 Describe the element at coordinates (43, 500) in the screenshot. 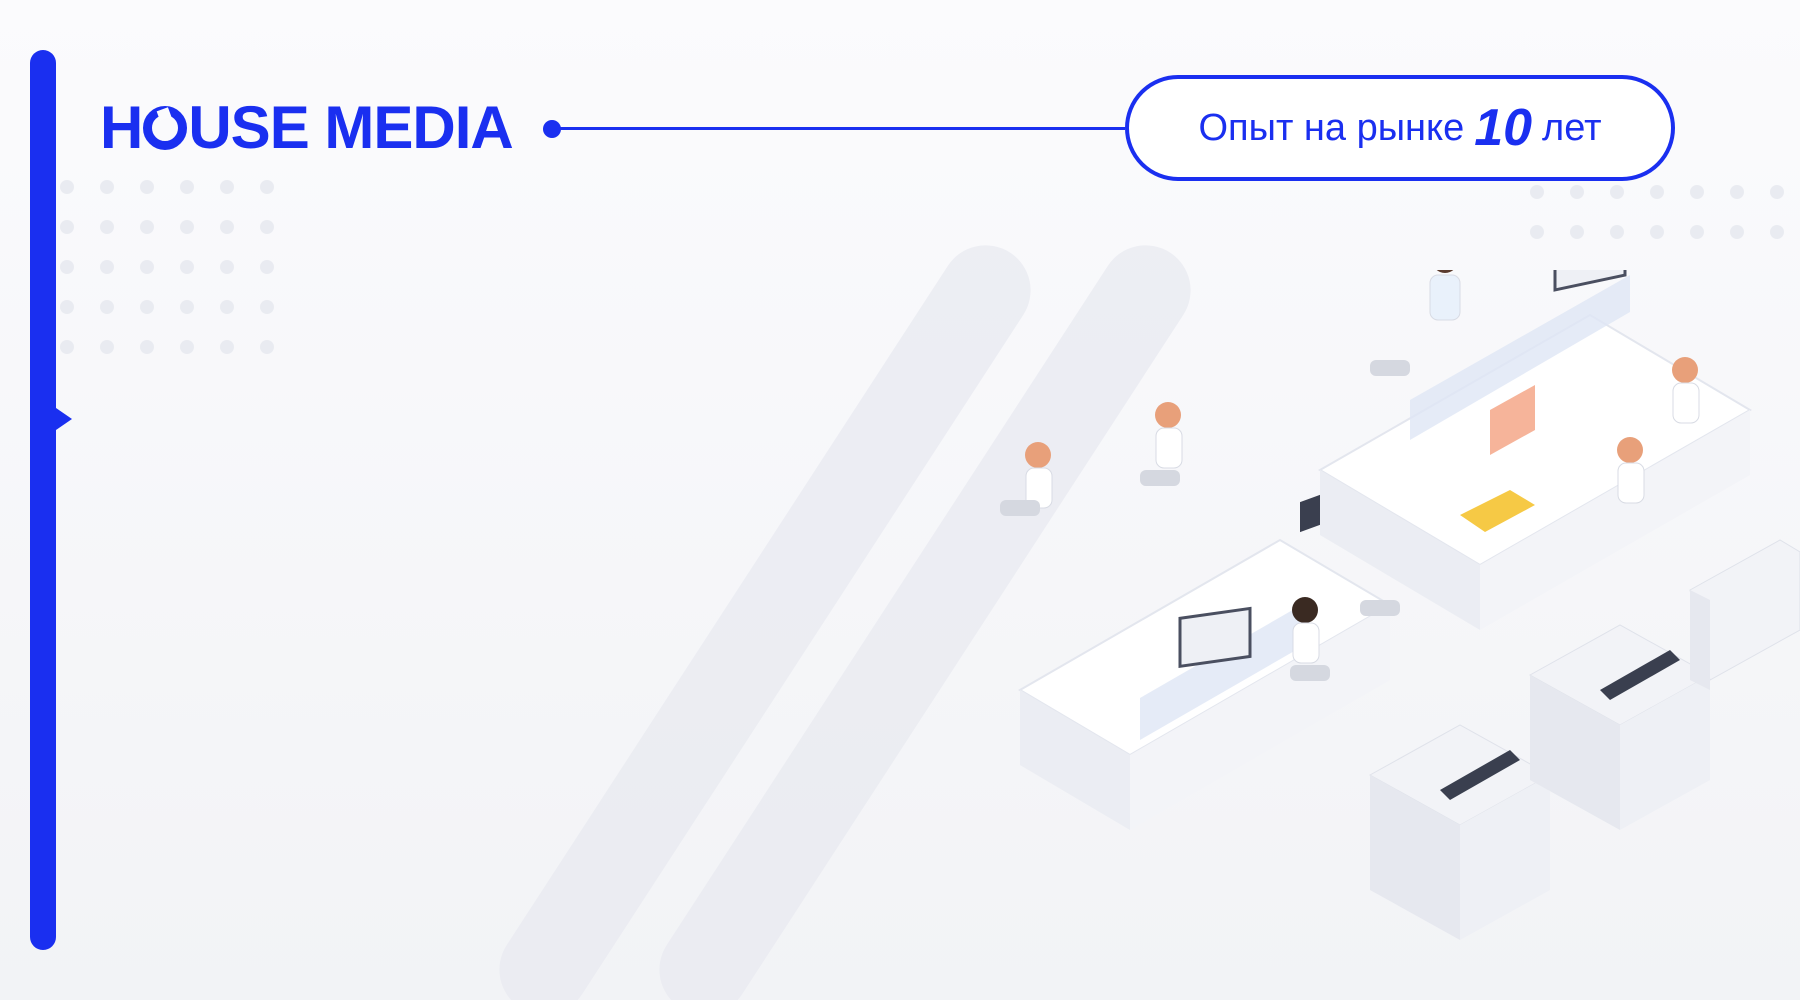

I see `vertical-accent-bar` at that location.